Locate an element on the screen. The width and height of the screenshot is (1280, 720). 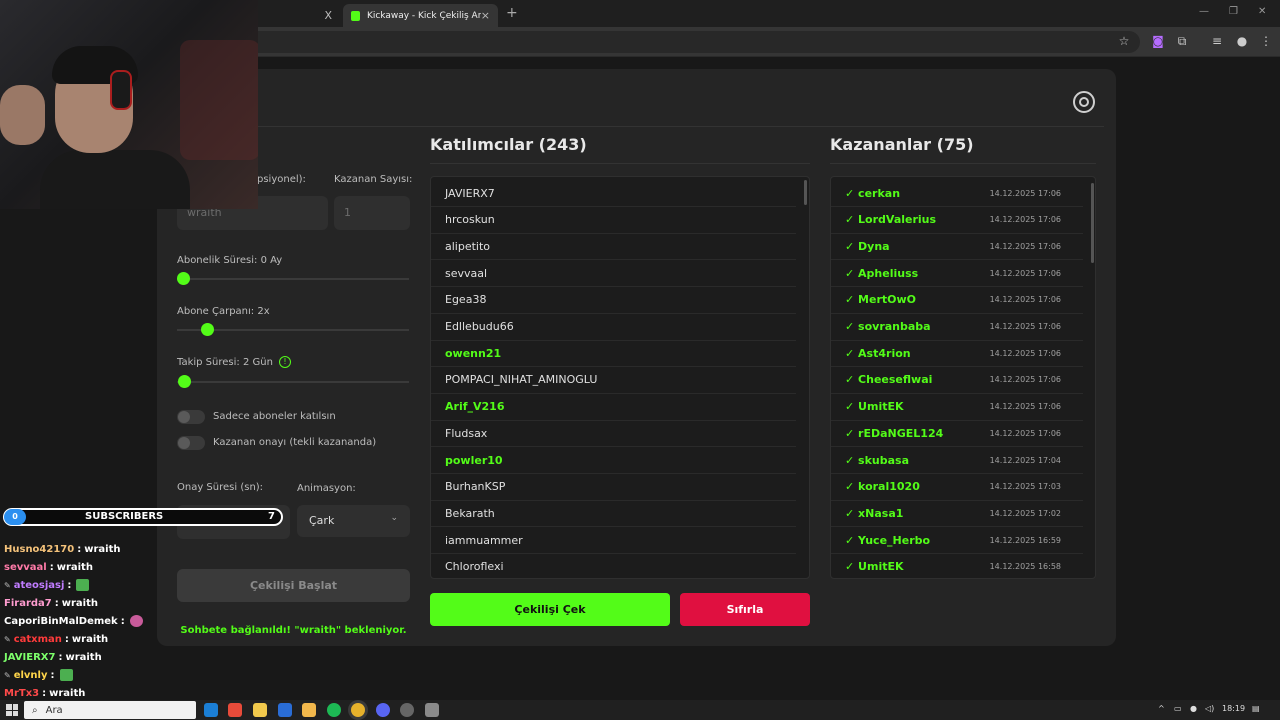
tab-close-icon: × is located at coordinates (485, 15).